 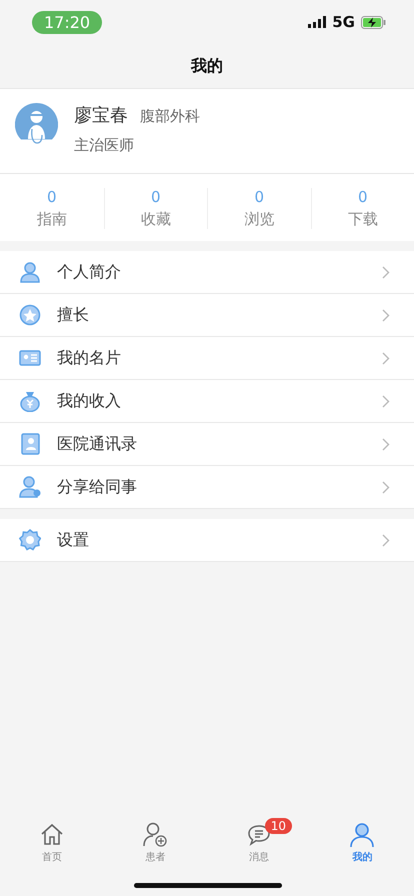 What do you see at coordinates (101, 115) in the screenshot?
I see `doctor-name: 廖宝春` at bounding box center [101, 115].